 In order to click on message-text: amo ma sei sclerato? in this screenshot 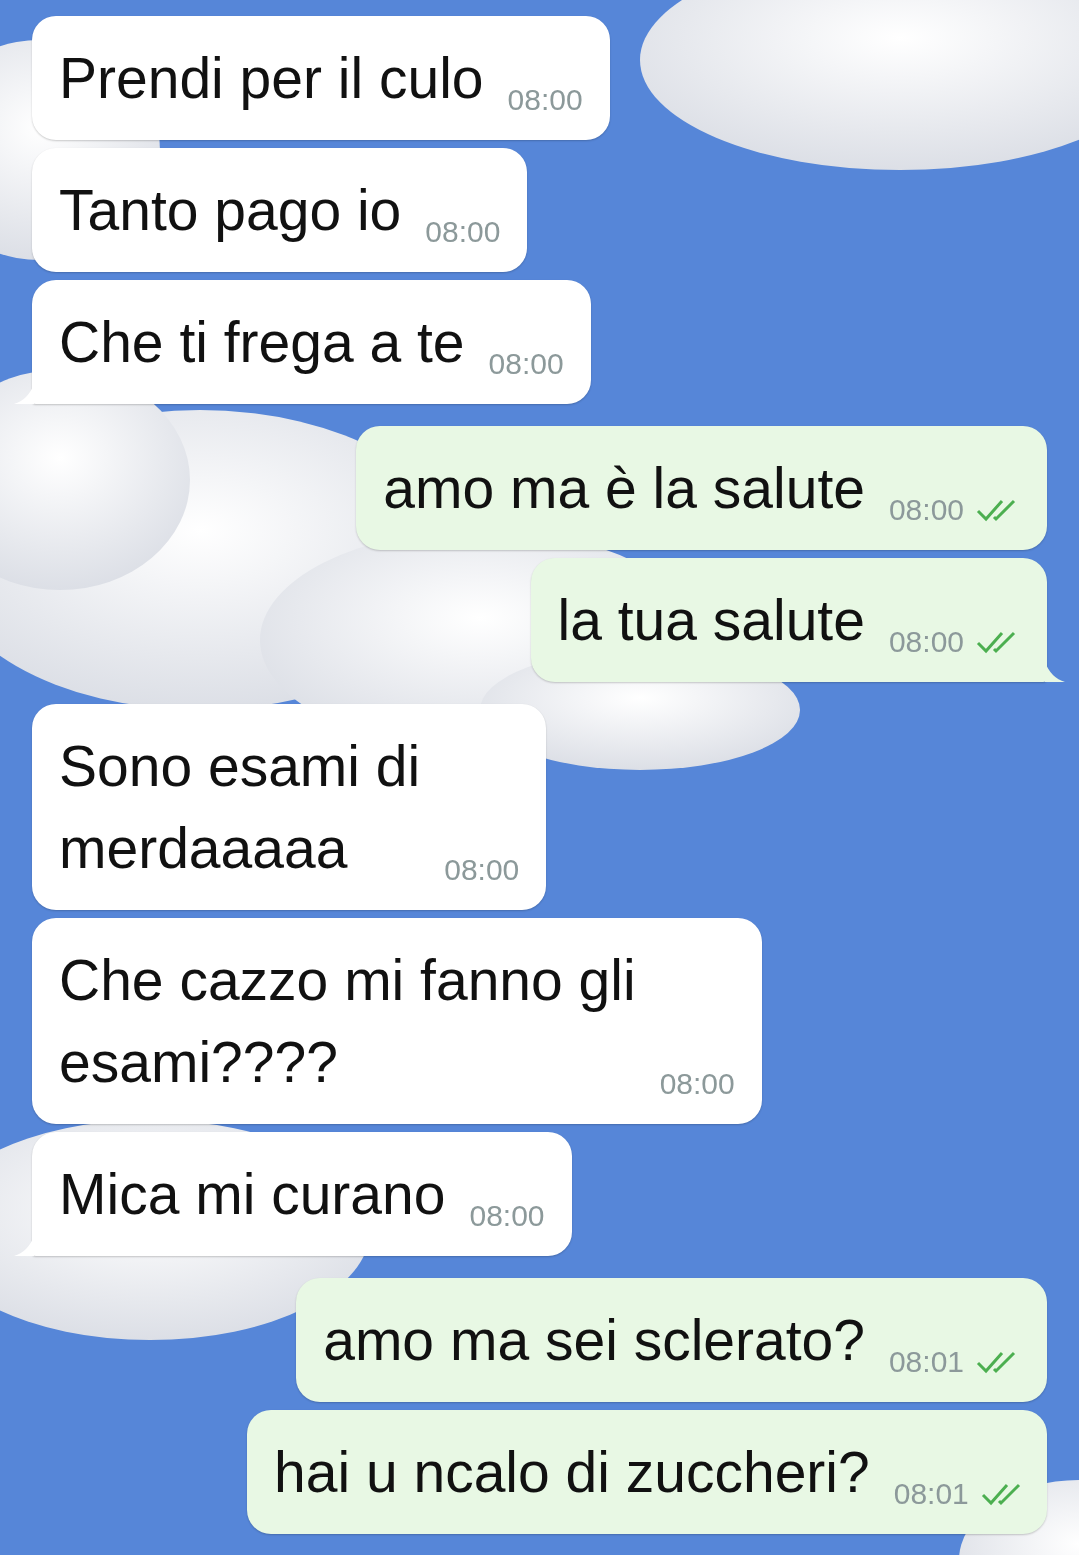, I will do `click(594, 1340)`.